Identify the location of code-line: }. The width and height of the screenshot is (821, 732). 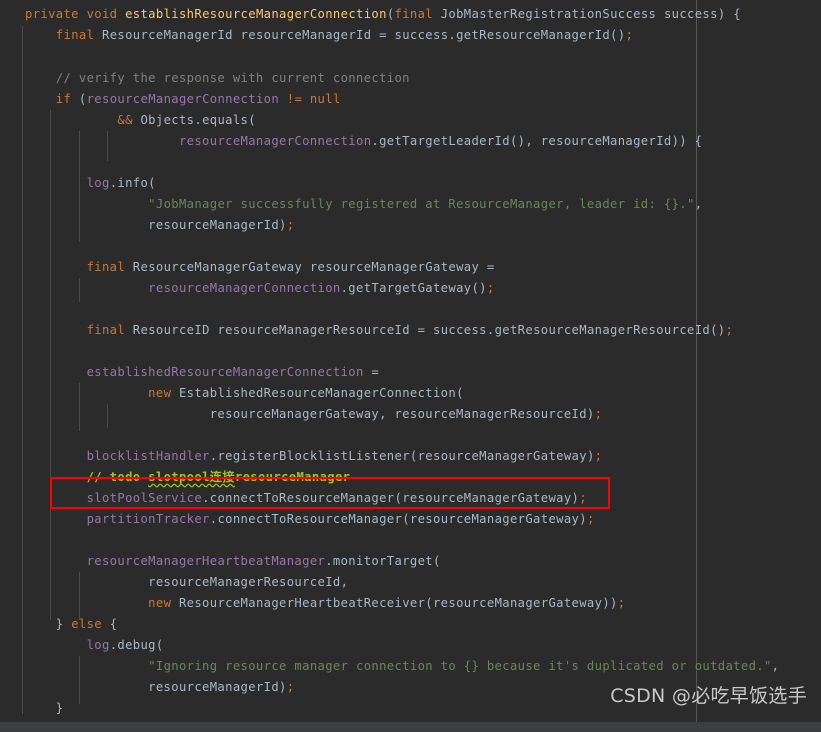
(44, 708).